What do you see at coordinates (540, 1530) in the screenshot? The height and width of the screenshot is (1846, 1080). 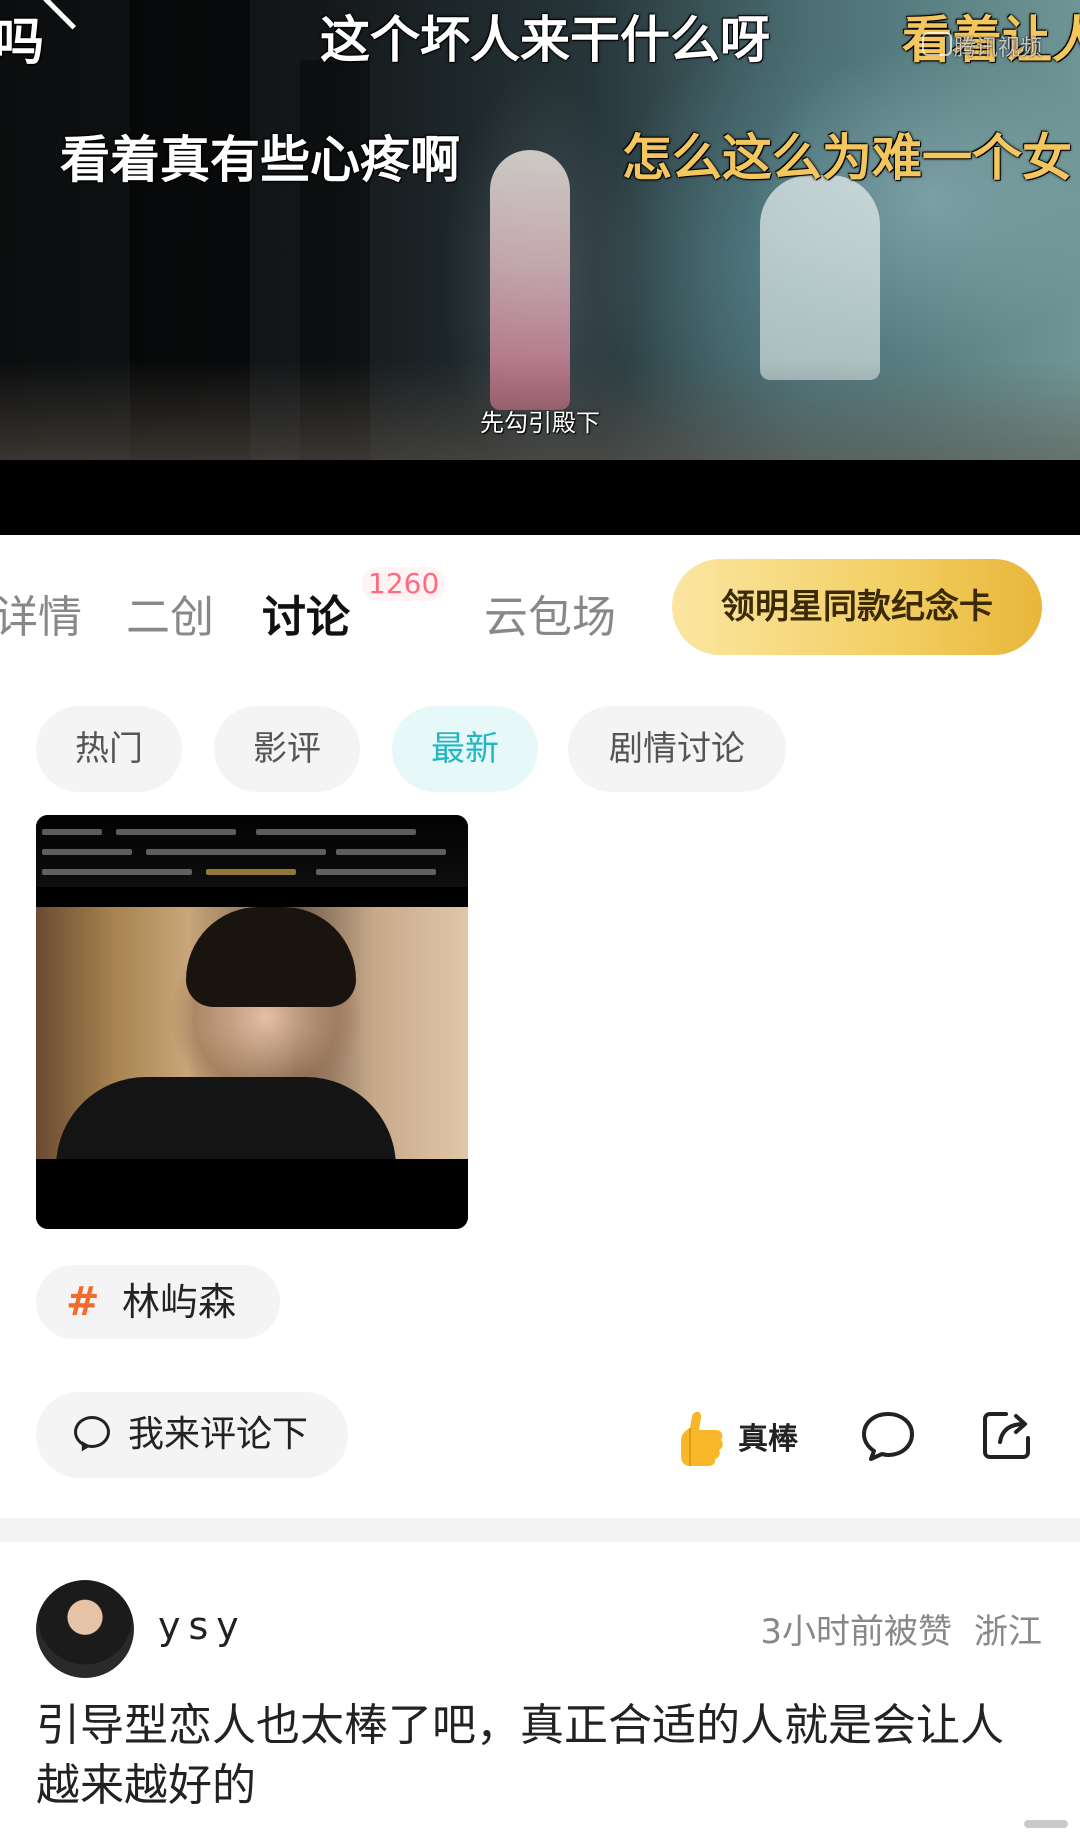 I see `section-divider` at bounding box center [540, 1530].